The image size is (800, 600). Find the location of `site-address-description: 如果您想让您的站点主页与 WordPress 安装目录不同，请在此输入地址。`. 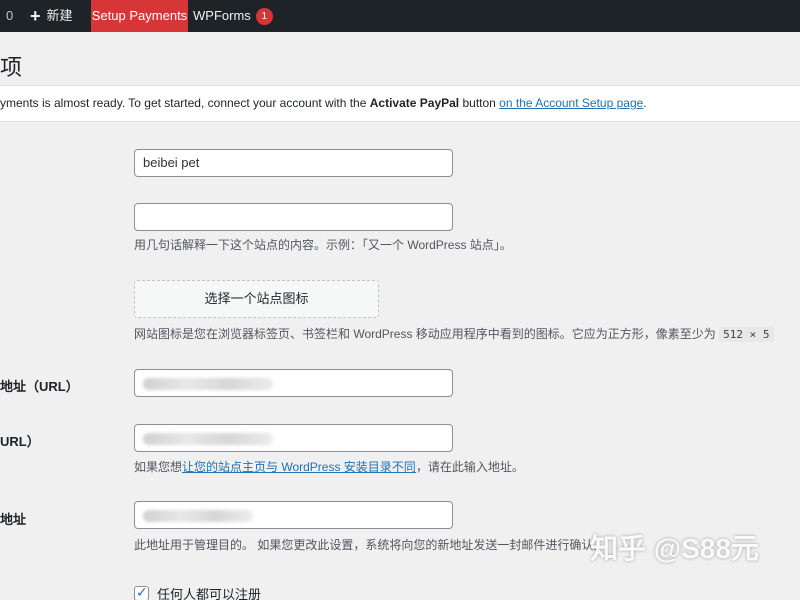

site-address-description: 如果您想让您的站点主页与 WordPress 安装目录不同，请在此输入地址。 is located at coordinates (329, 466).